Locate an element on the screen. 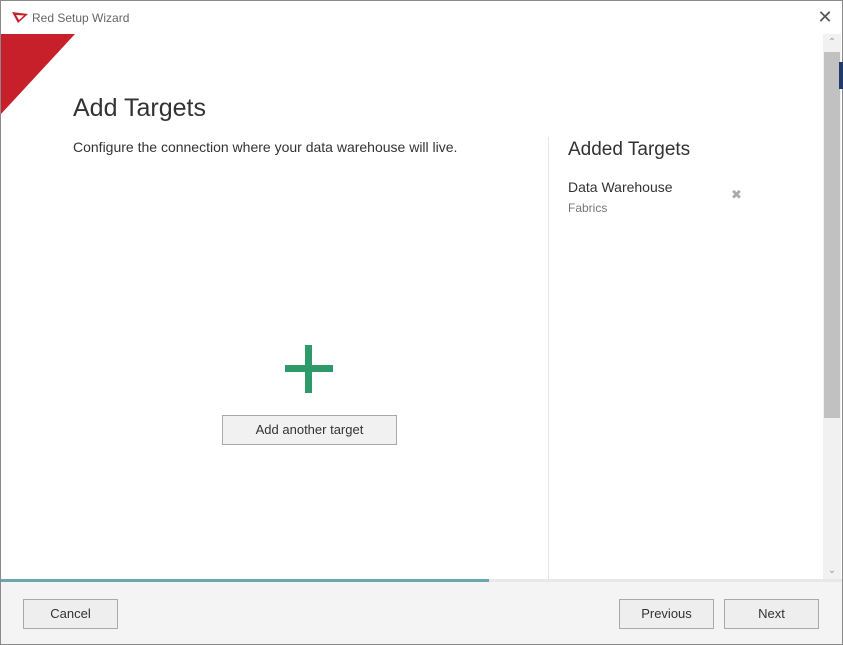 This screenshot has width=843, height=645. vertical-scrollbar: ⌃ ⌄ is located at coordinates (832, 307).